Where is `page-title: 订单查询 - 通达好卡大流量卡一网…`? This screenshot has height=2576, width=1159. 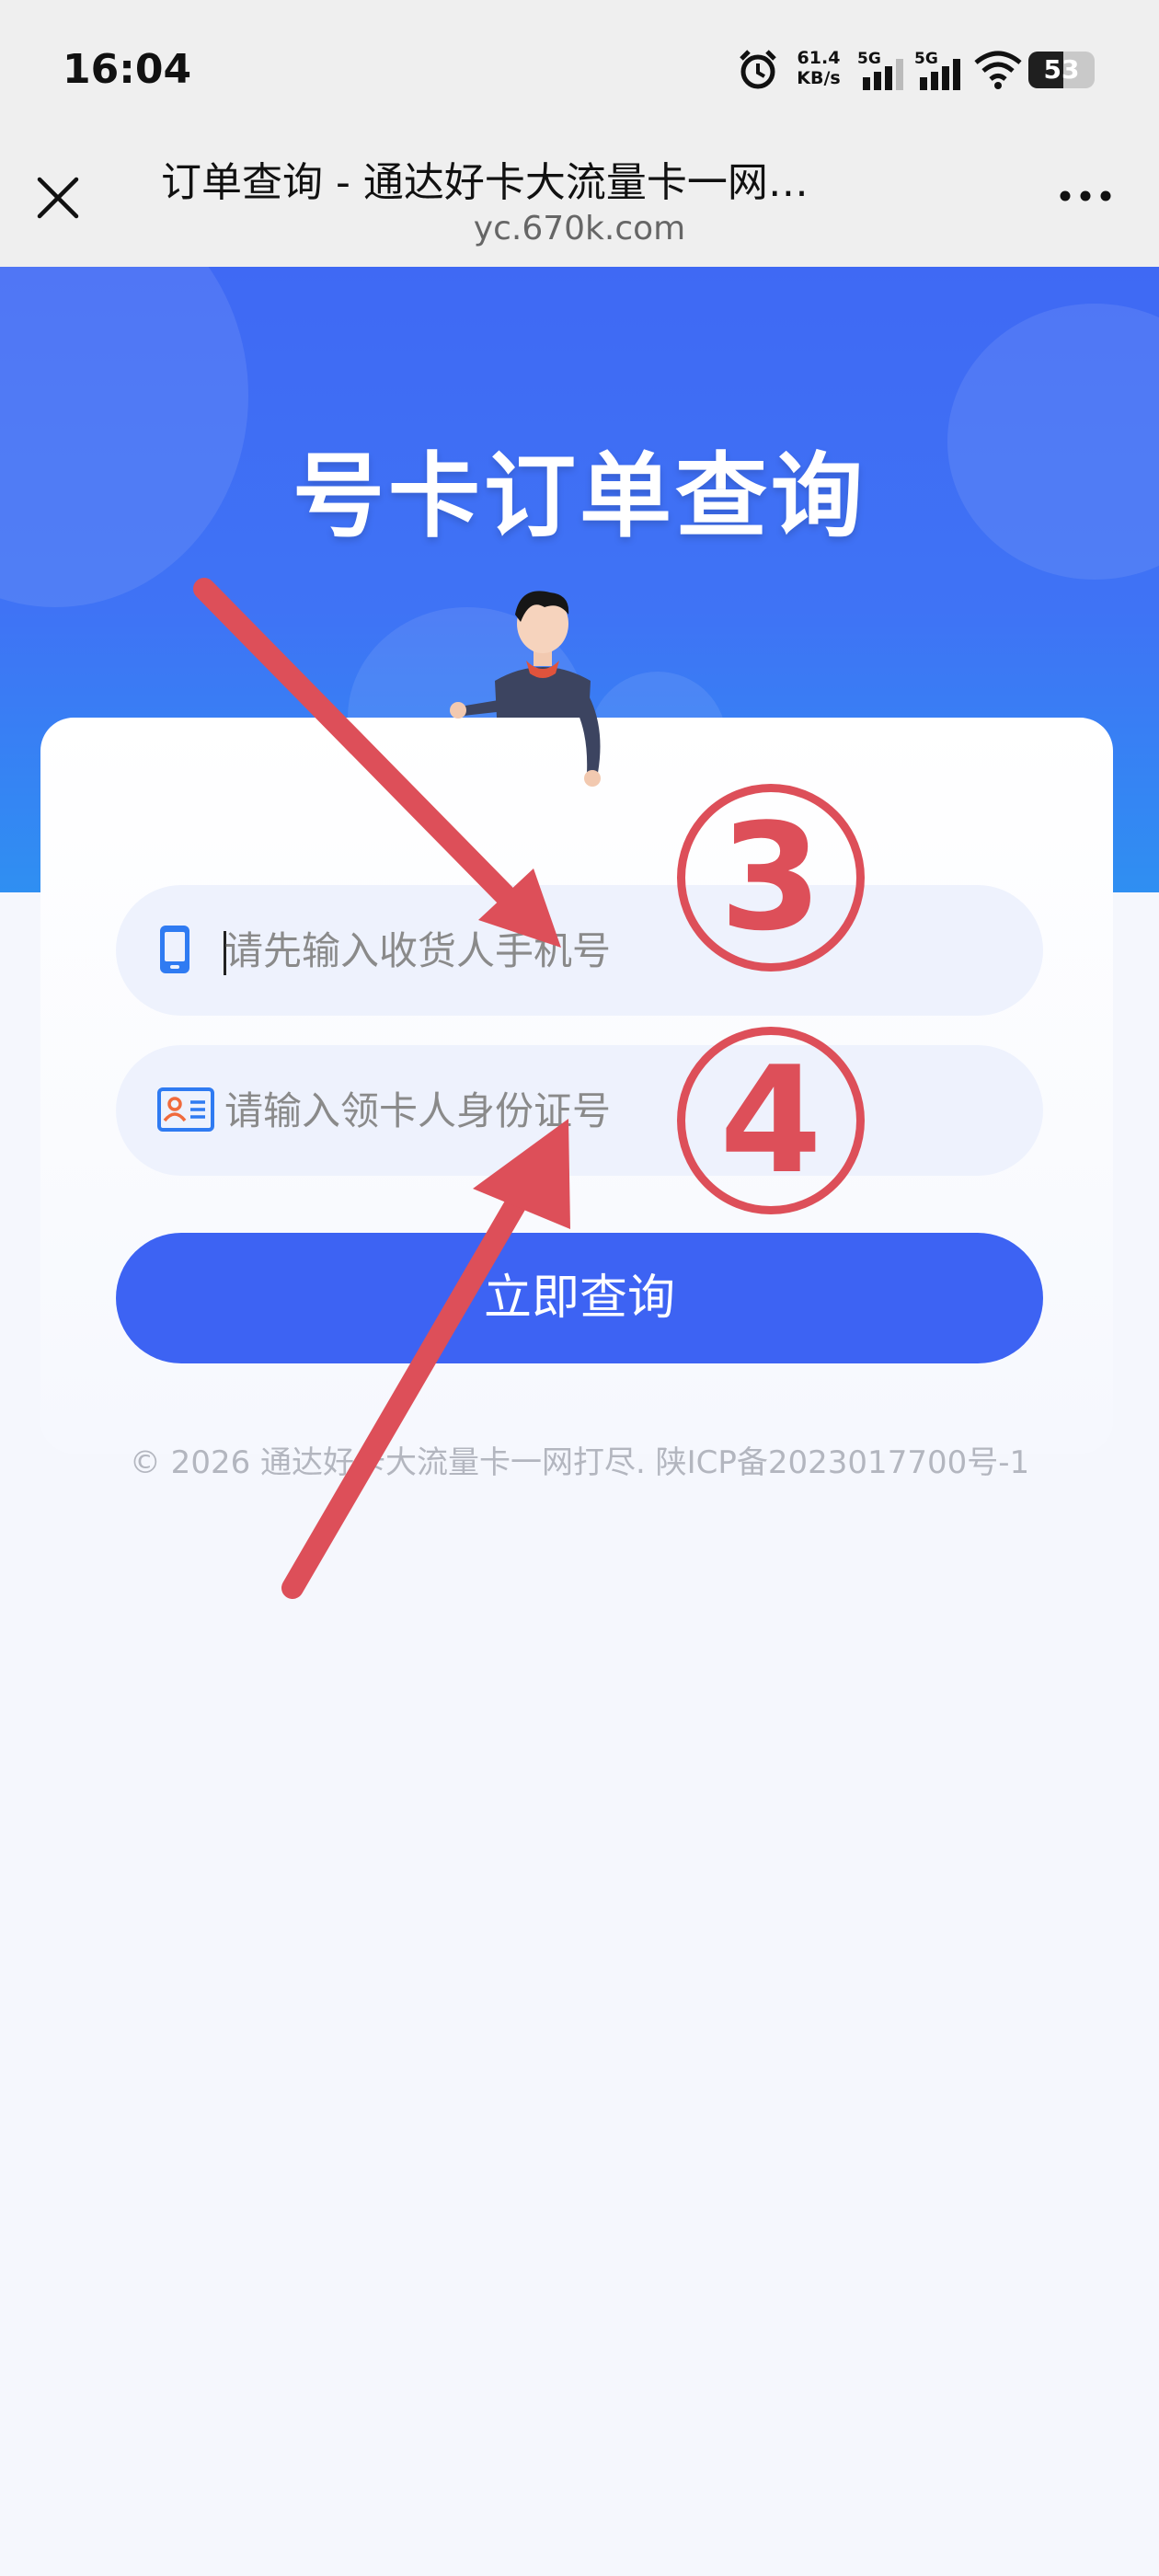 page-title: 订单查询 - 通达好卡大流量卡一网… is located at coordinates (485, 182).